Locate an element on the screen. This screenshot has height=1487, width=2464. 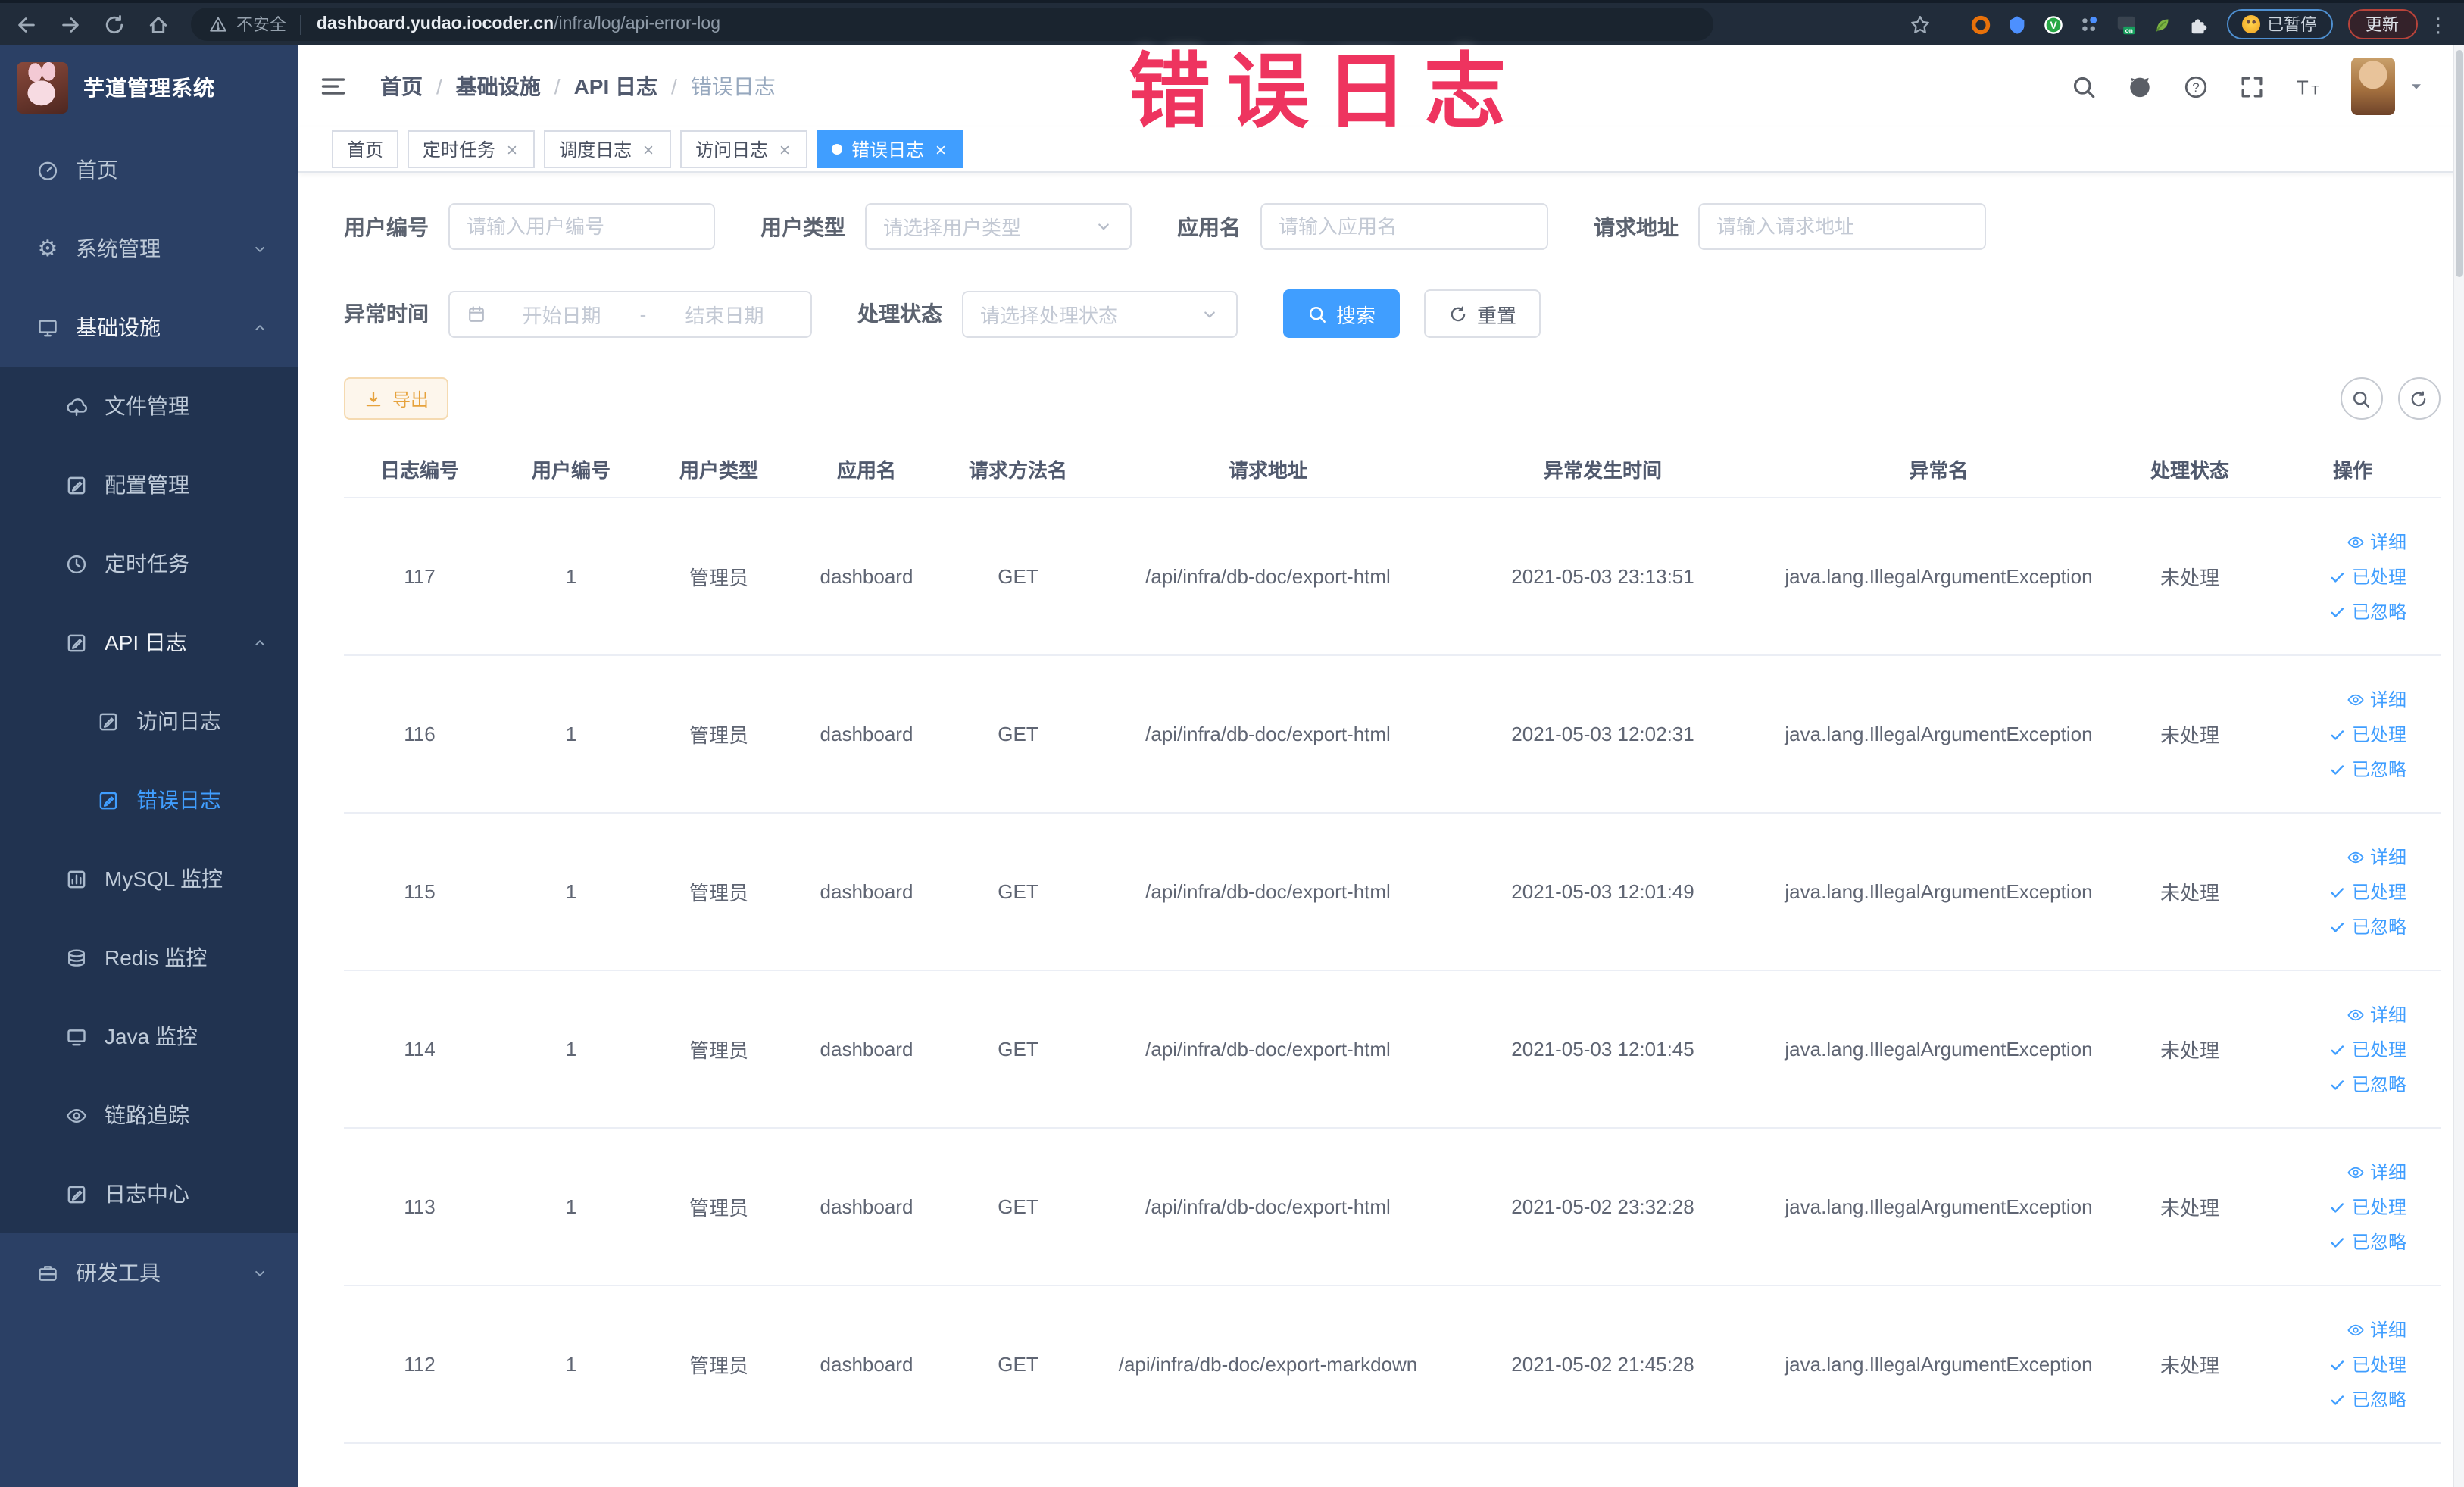
cell-process-status: 未处理 is located at coordinates (2189, 893).